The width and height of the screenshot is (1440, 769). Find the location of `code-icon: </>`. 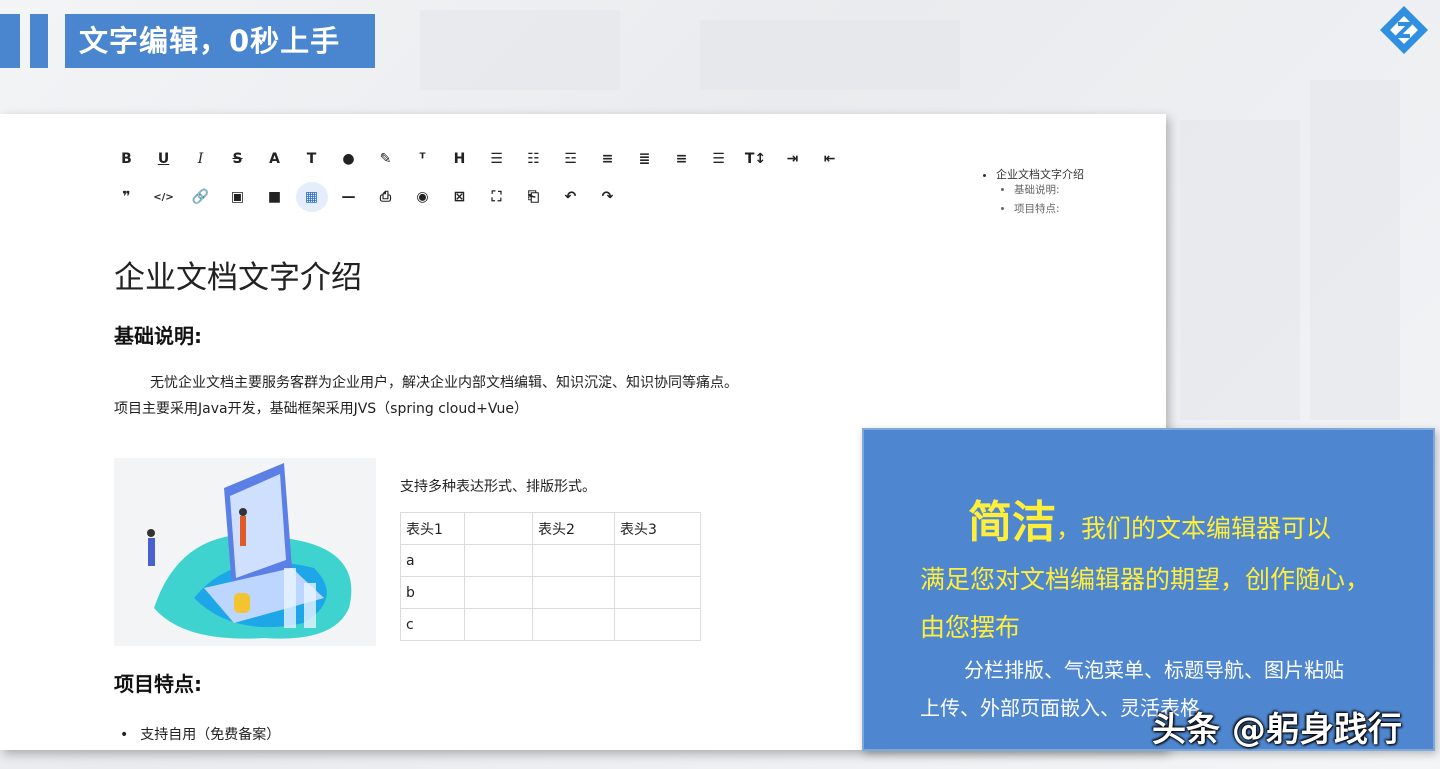

code-icon: </> is located at coordinates (163, 197).